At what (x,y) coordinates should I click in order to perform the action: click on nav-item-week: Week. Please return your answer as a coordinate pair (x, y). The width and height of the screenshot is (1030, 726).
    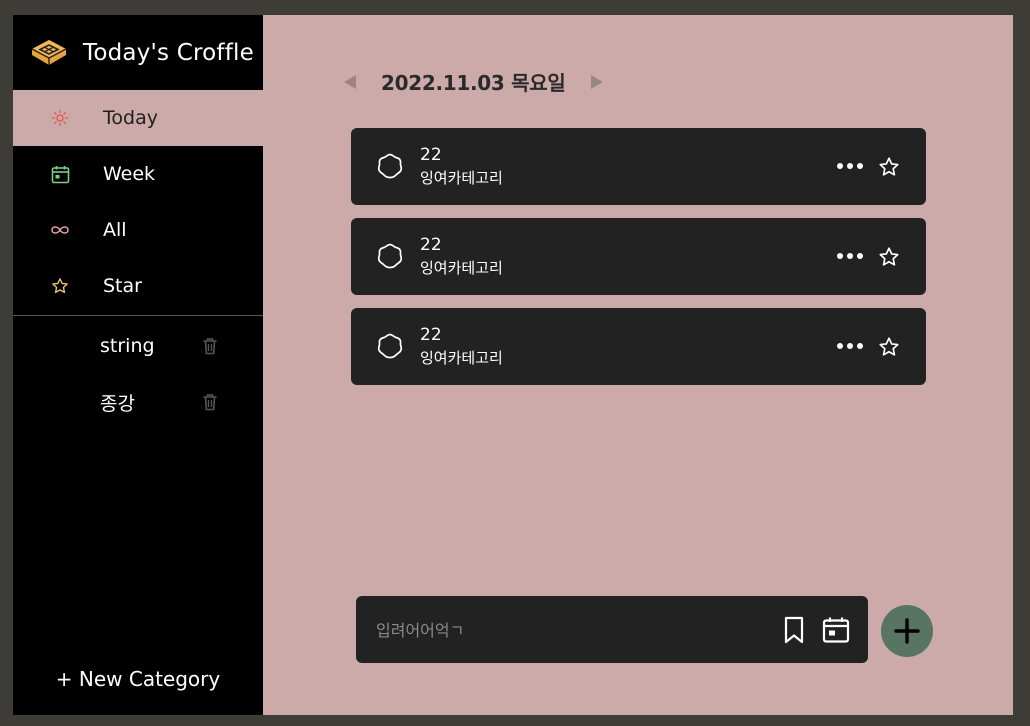
    Looking at the image, I should click on (138, 174).